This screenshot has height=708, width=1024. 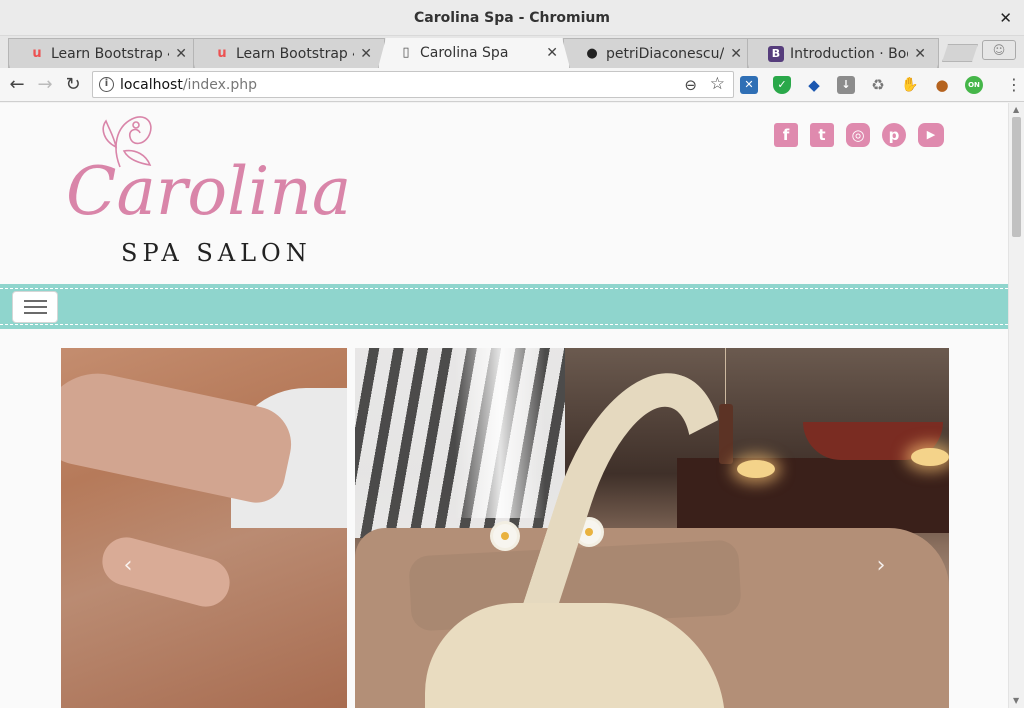 I want to click on recycle-icon: ♻, so click(x=878, y=85).